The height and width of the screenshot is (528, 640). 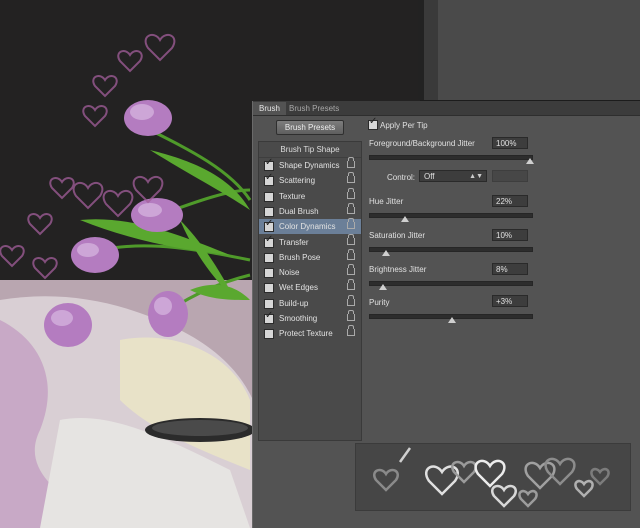 I want to click on option-label: Wet Edges, so click(x=298, y=288).